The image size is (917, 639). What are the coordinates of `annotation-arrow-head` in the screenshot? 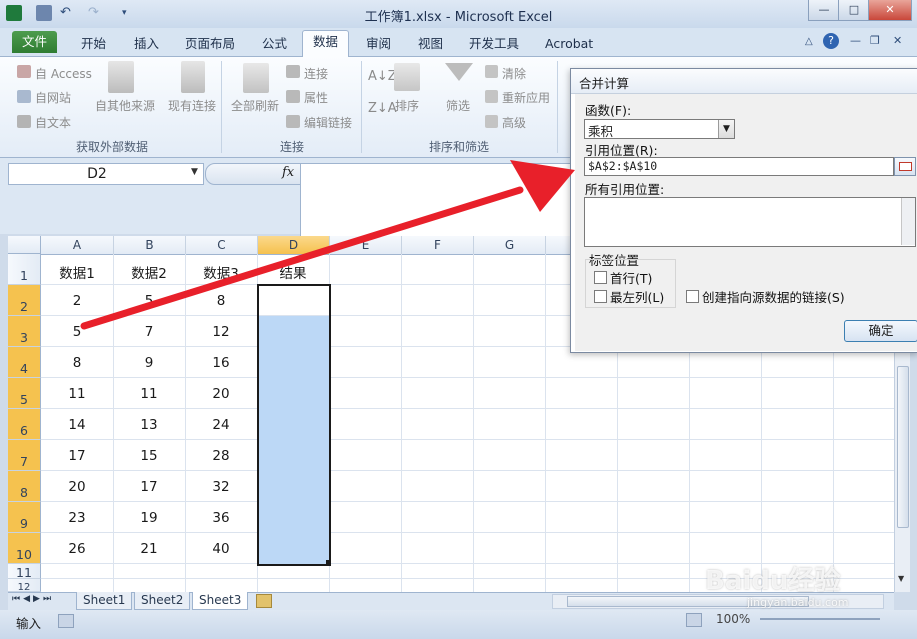 It's located at (542, 186).